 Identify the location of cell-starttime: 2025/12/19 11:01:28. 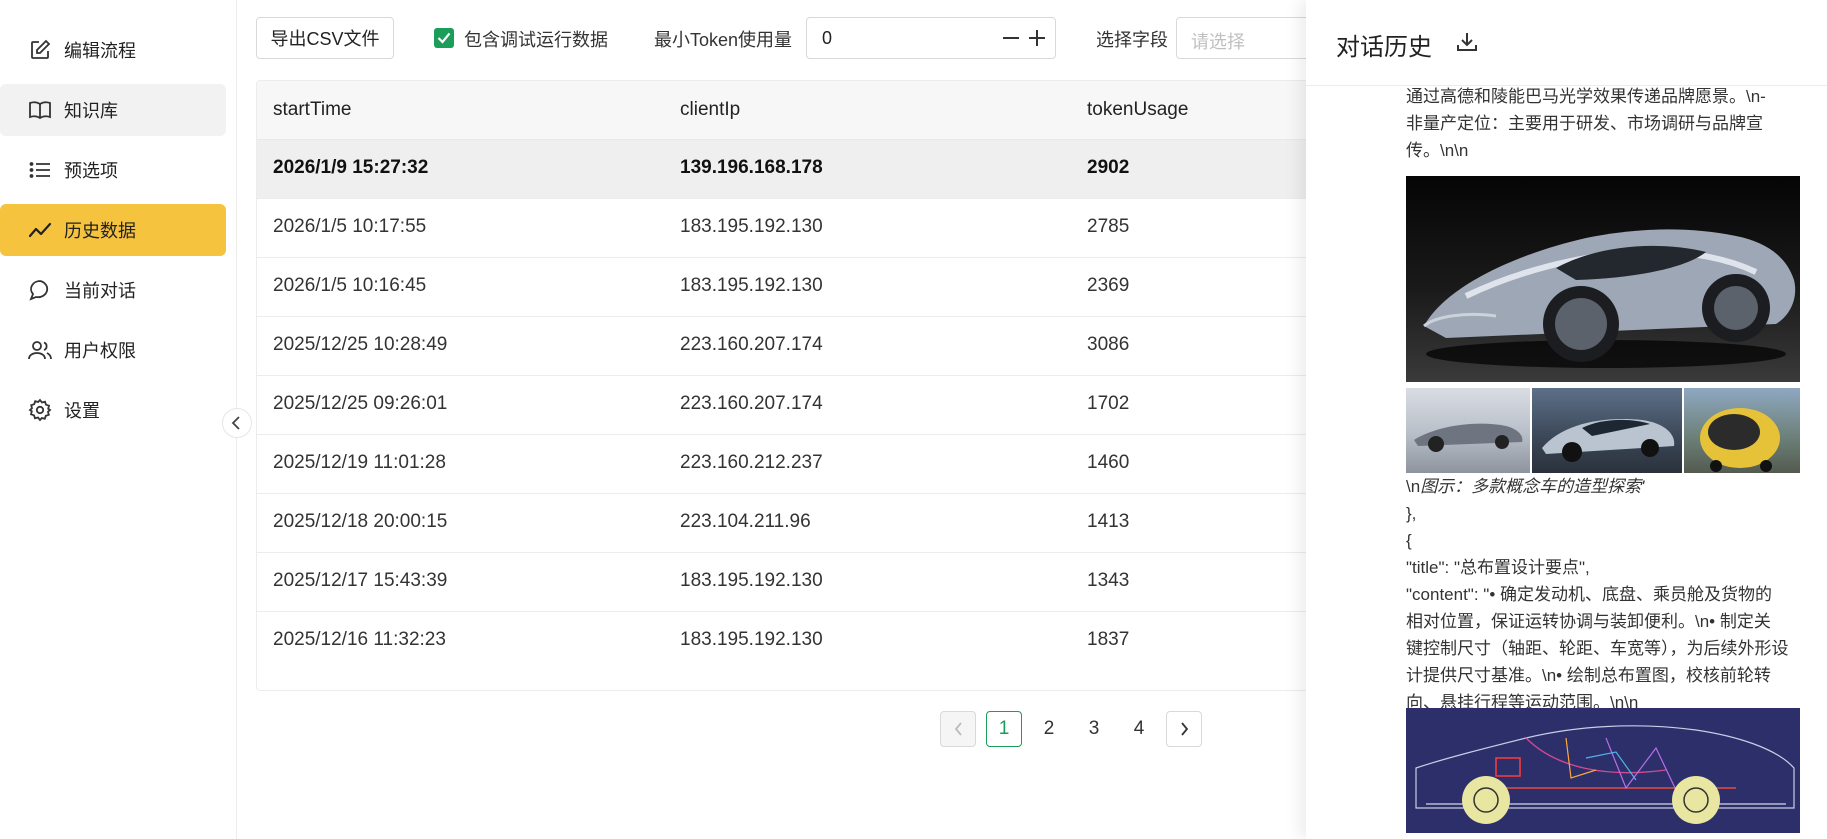
(359, 462).